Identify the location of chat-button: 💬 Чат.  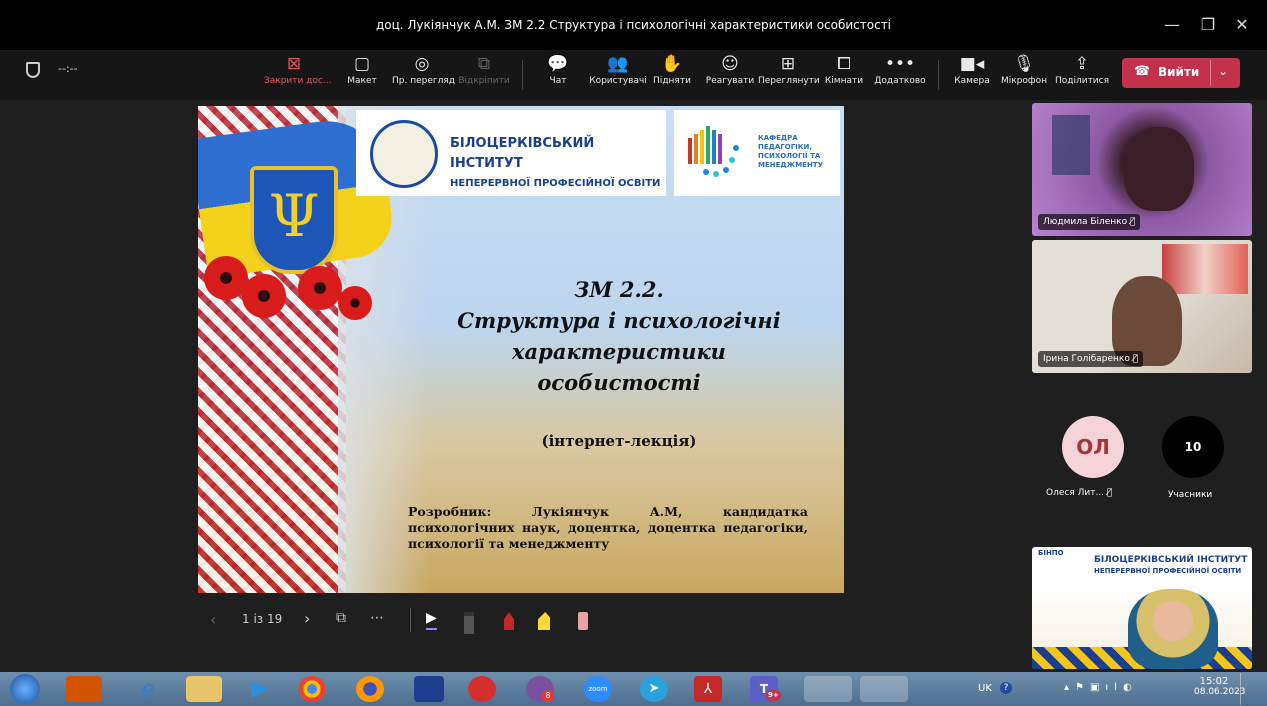
(558, 74).